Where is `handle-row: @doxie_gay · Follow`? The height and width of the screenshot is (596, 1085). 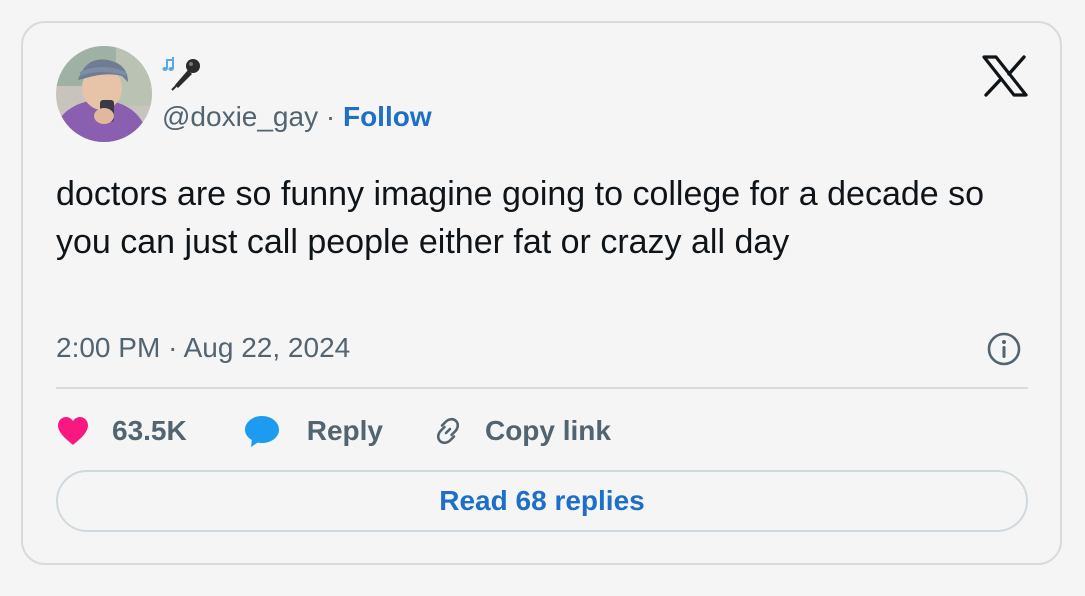 handle-row: @doxie_gay · Follow is located at coordinates (297, 117).